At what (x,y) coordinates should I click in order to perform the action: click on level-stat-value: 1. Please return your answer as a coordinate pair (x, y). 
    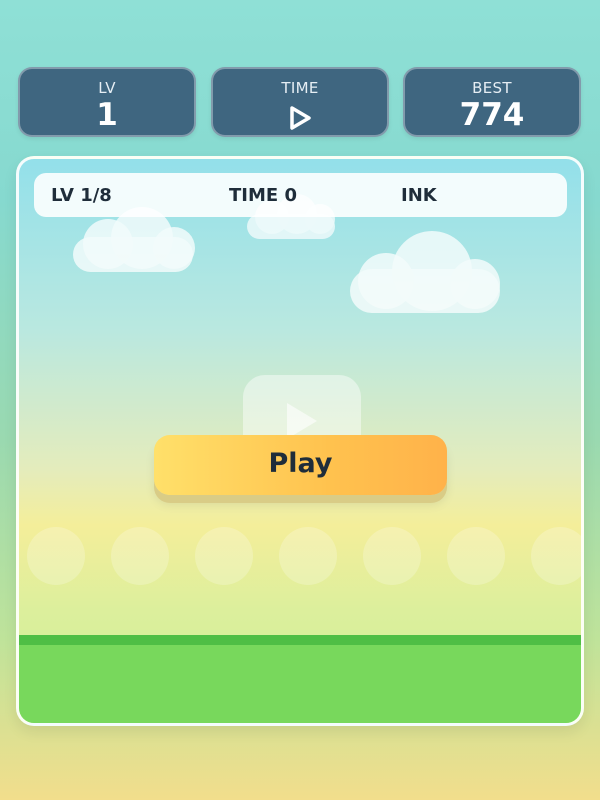
    Looking at the image, I should click on (107, 115).